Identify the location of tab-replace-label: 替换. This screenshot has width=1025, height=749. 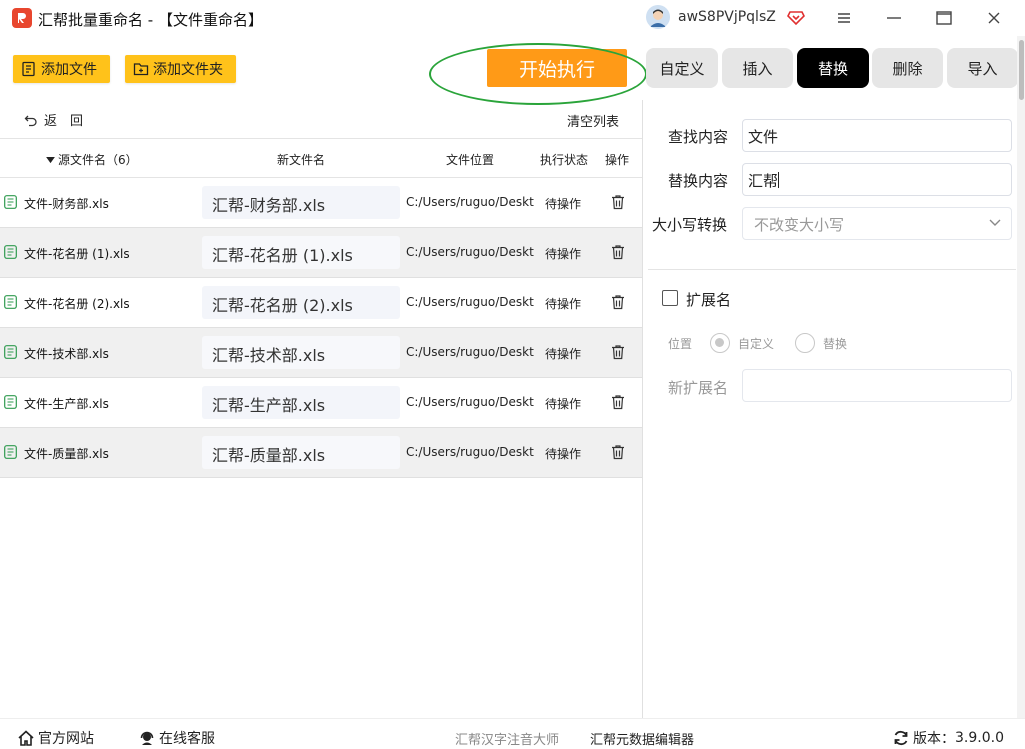
(832, 68).